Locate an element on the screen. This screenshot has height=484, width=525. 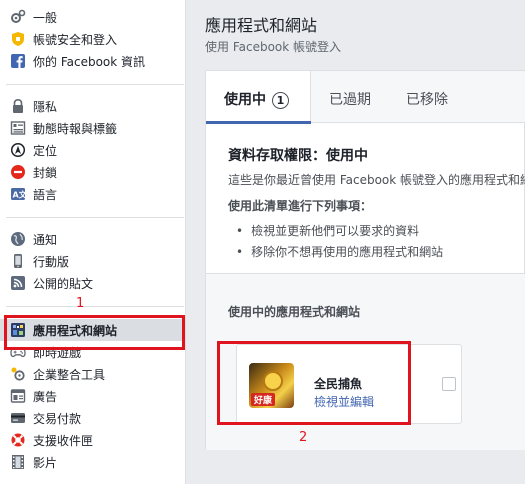
sidebar-item-label: 支援收件匣 is located at coordinates (63, 440).